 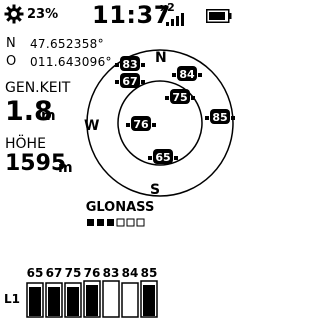 What do you see at coordinates (129, 81) in the screenshot?
I see `satellite-id: 67` at bounding box center [129, 81].